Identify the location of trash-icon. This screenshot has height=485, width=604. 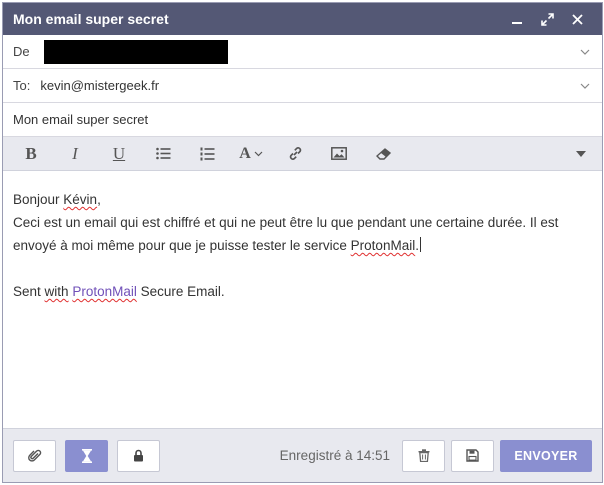
(423, 455).